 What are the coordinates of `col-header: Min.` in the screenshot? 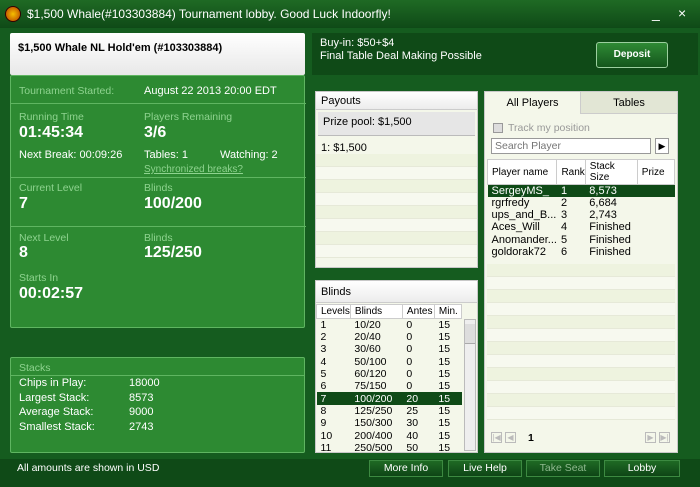 It's located at (448, 311).